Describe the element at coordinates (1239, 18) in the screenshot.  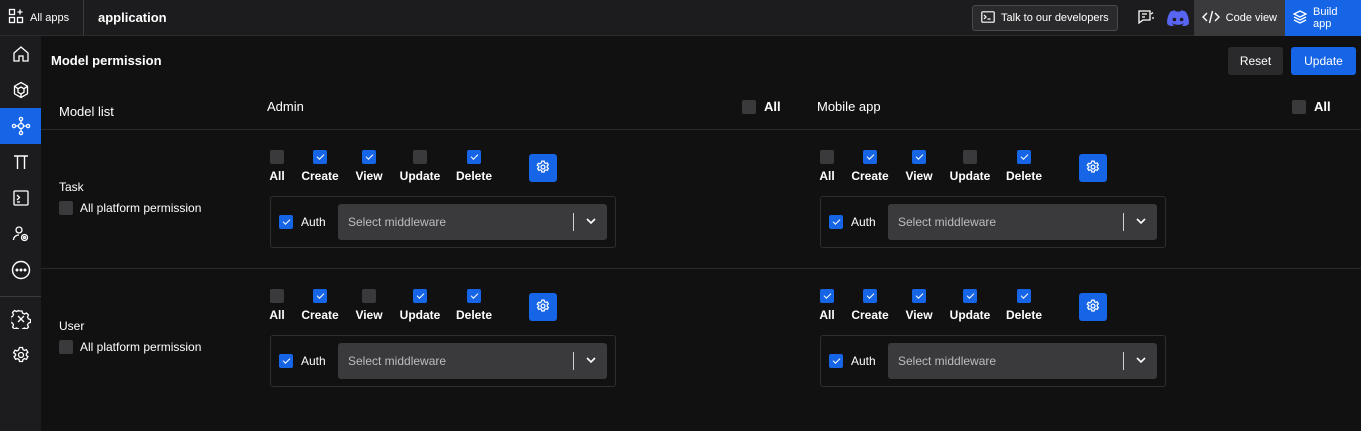
I see `code-view-button: Code view` at that location.